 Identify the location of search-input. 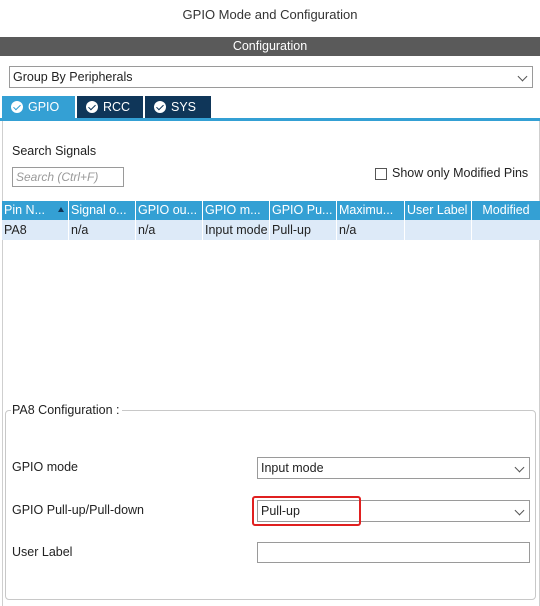
(68, 177).